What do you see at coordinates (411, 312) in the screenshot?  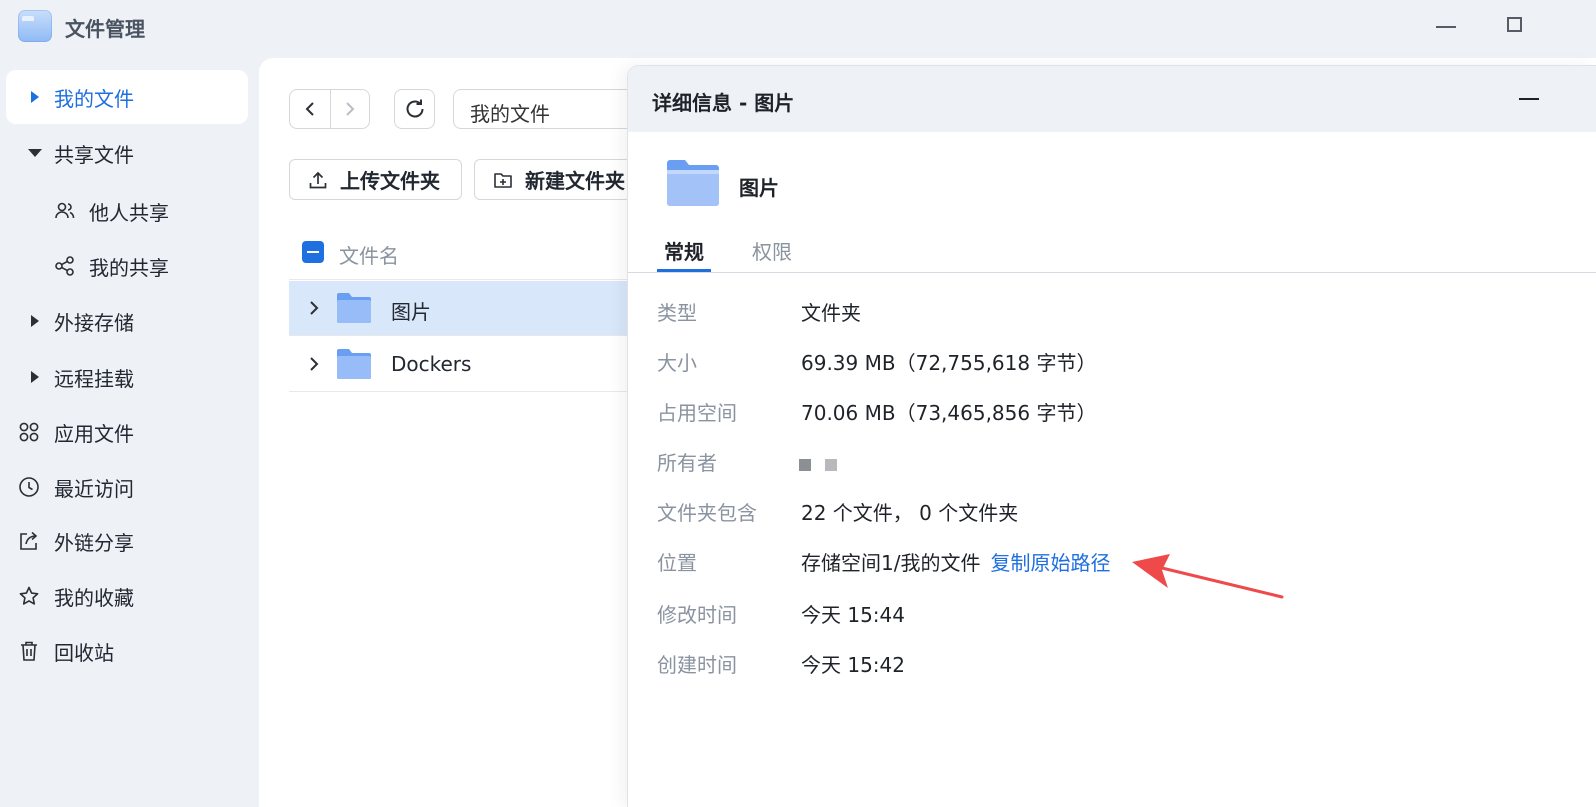 I see `file-name: 图片` at bounding box center [411, 312].